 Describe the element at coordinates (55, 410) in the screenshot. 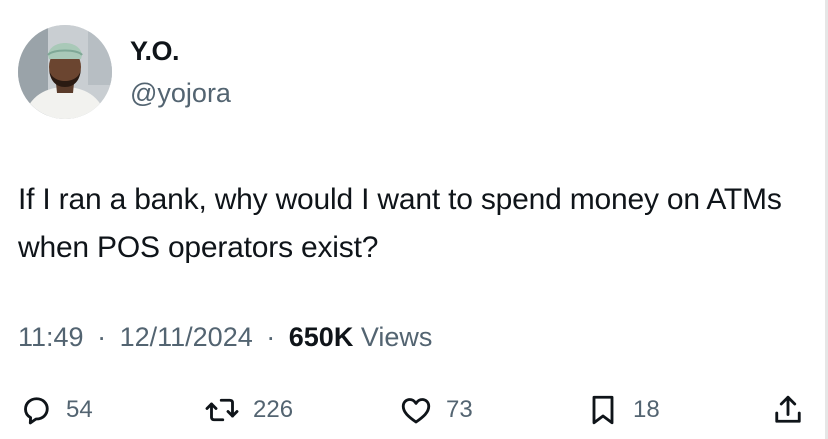

I see `reply-button: 54` at that location.